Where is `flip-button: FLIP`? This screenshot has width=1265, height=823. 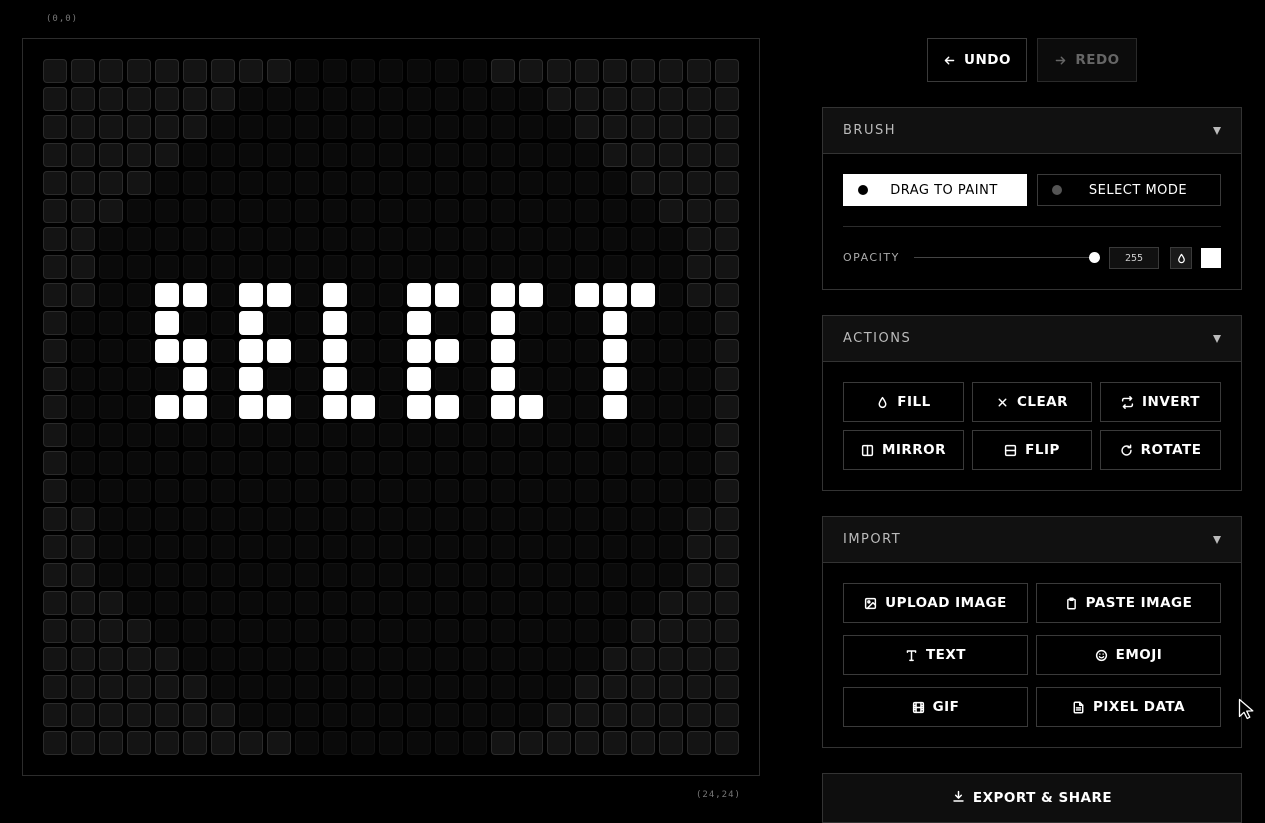 flip-button: FLIP is located at coordinates (1032, 450).